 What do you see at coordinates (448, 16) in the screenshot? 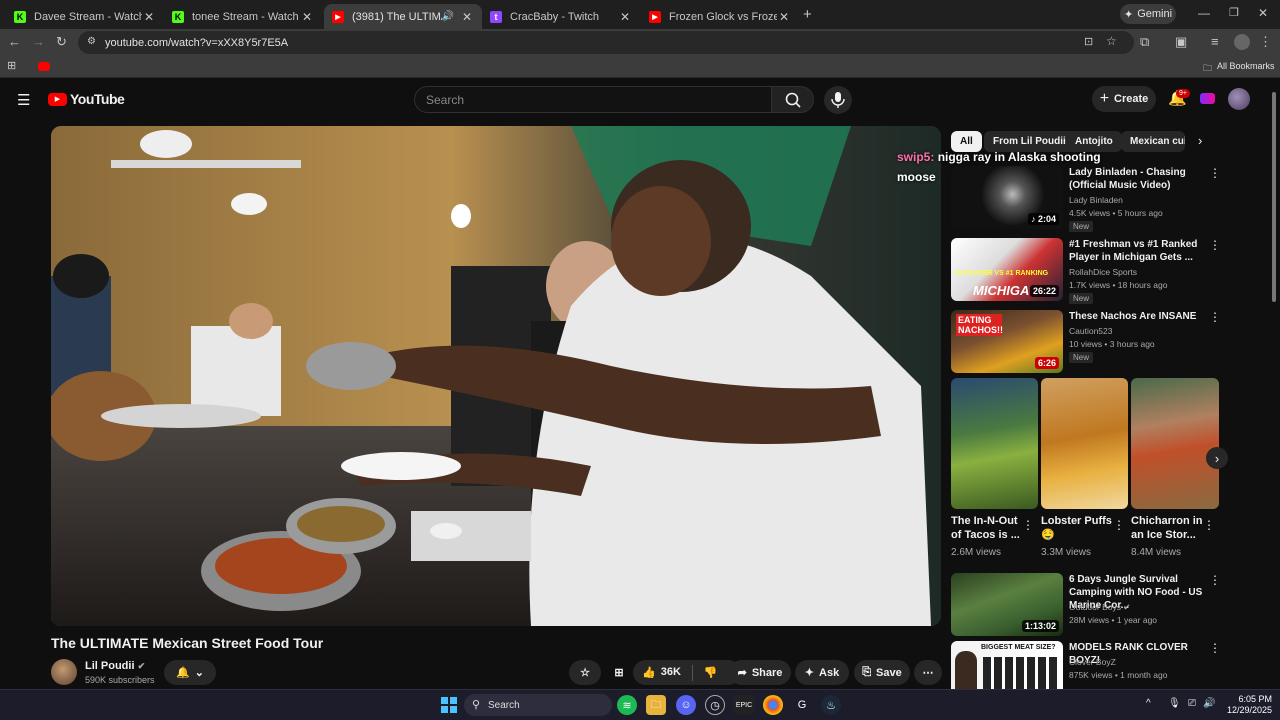
I see `speaker-icon: 🔊` at bounding box center [448, 16].